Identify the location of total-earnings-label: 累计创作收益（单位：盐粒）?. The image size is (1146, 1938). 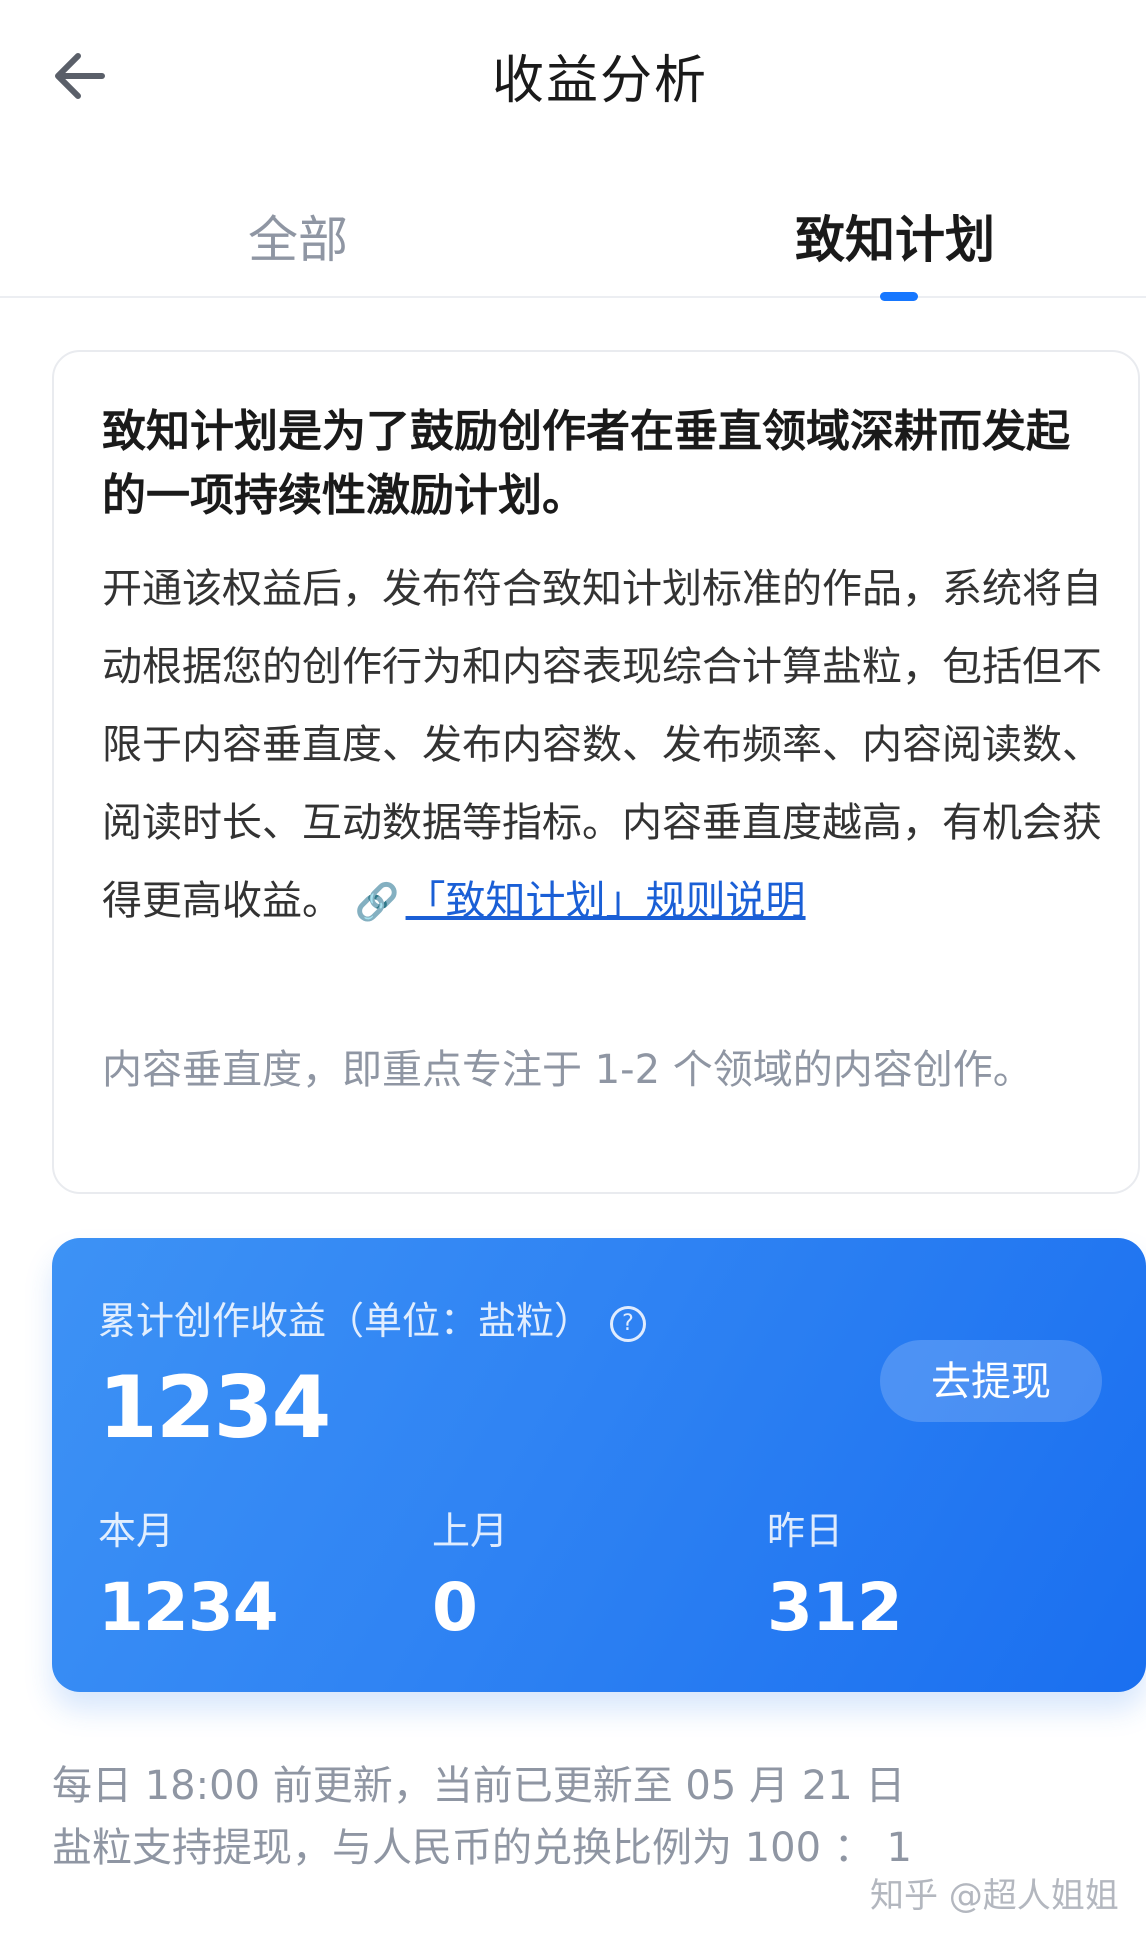
(372, 1317).